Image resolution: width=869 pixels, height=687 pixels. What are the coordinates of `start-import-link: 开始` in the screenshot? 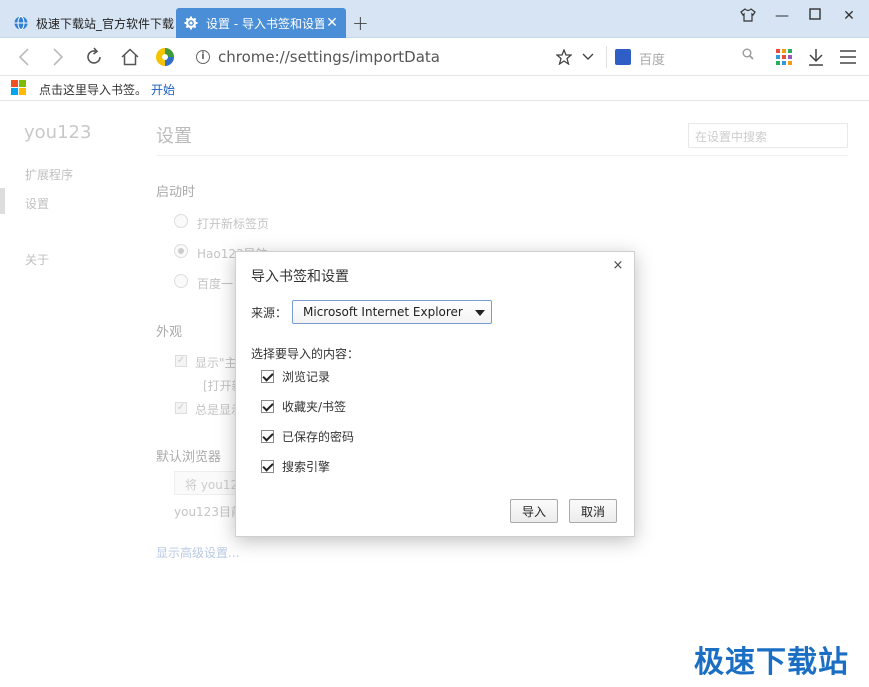 It's located at (163, 89).